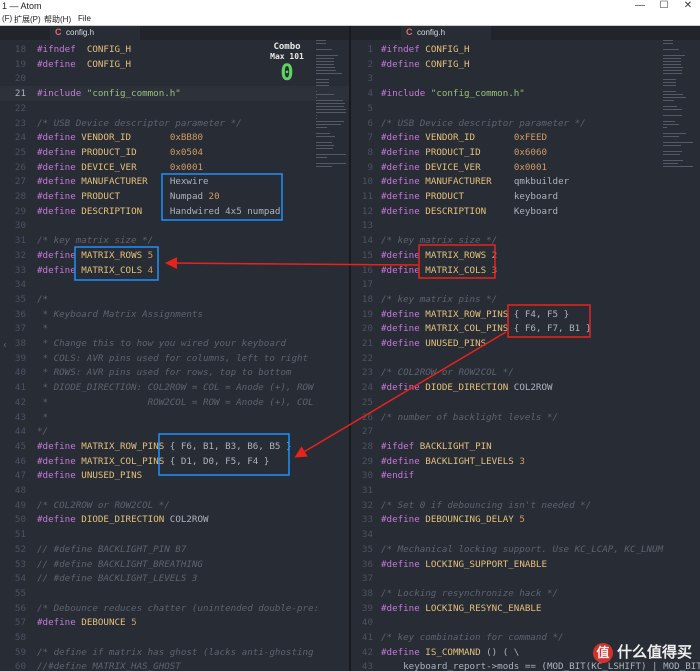 This screenshot has height=671, width=700. I want to click on code-line: 3, so click(525, 78).